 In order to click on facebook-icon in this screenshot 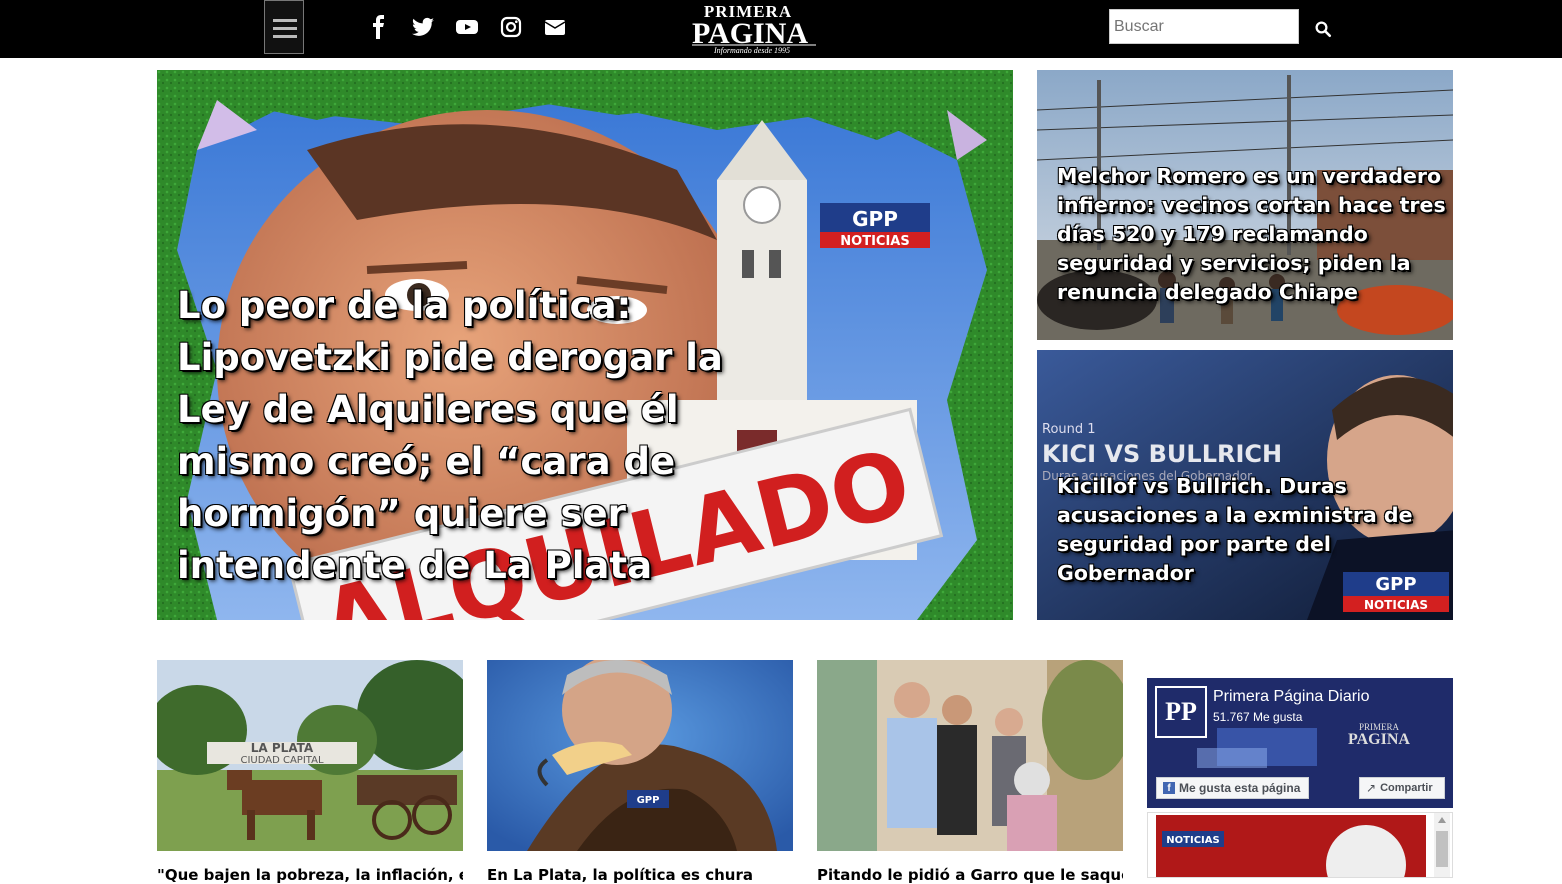, I will do `click(379, 27)`.